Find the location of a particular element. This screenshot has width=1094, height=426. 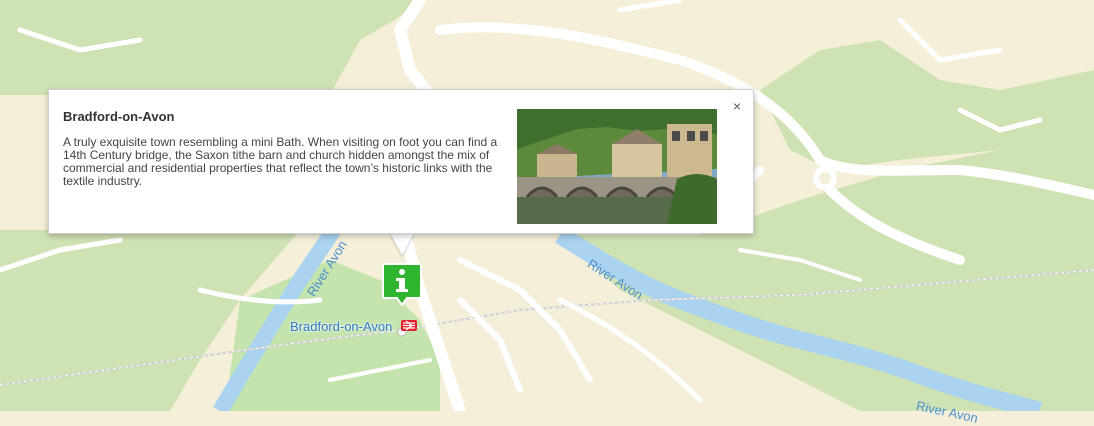

info-window-title: Bradford-on-Avon is located at coordinates (119, 116).